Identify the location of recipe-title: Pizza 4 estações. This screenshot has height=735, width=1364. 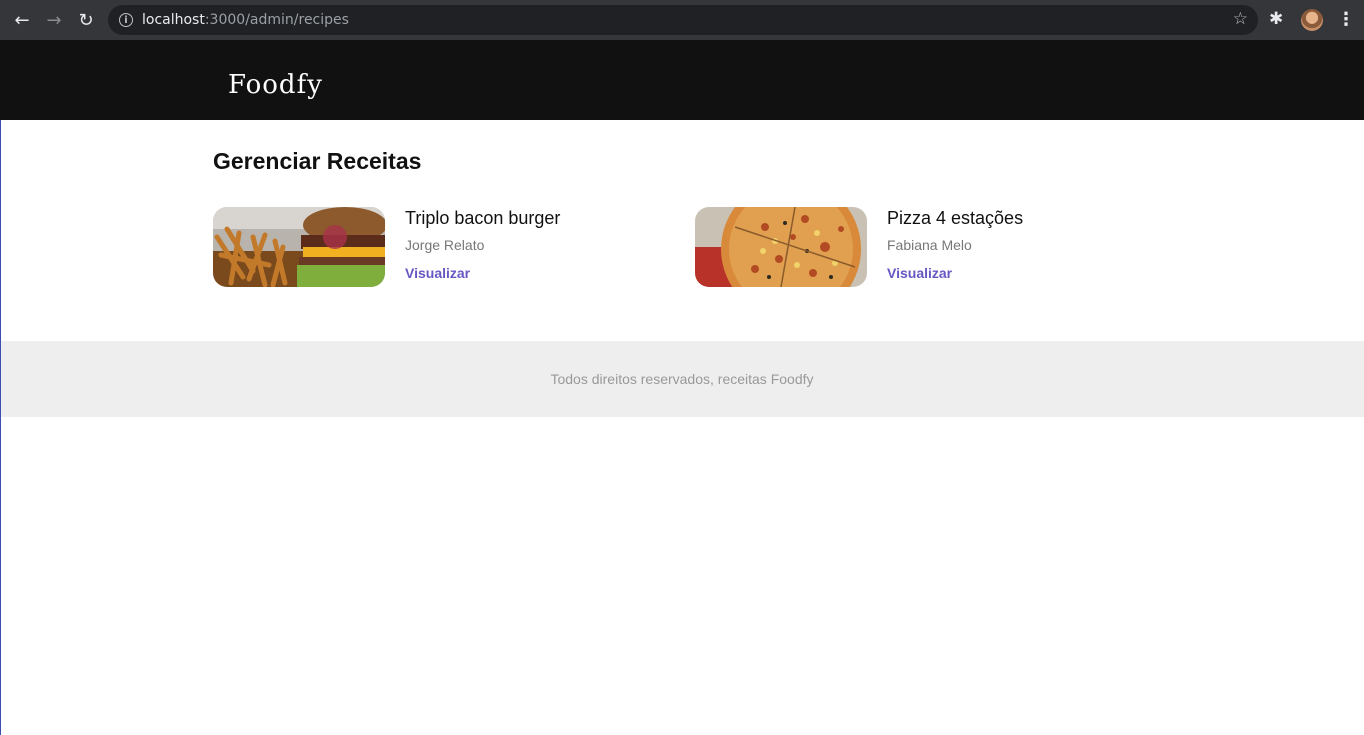
(955, 218).